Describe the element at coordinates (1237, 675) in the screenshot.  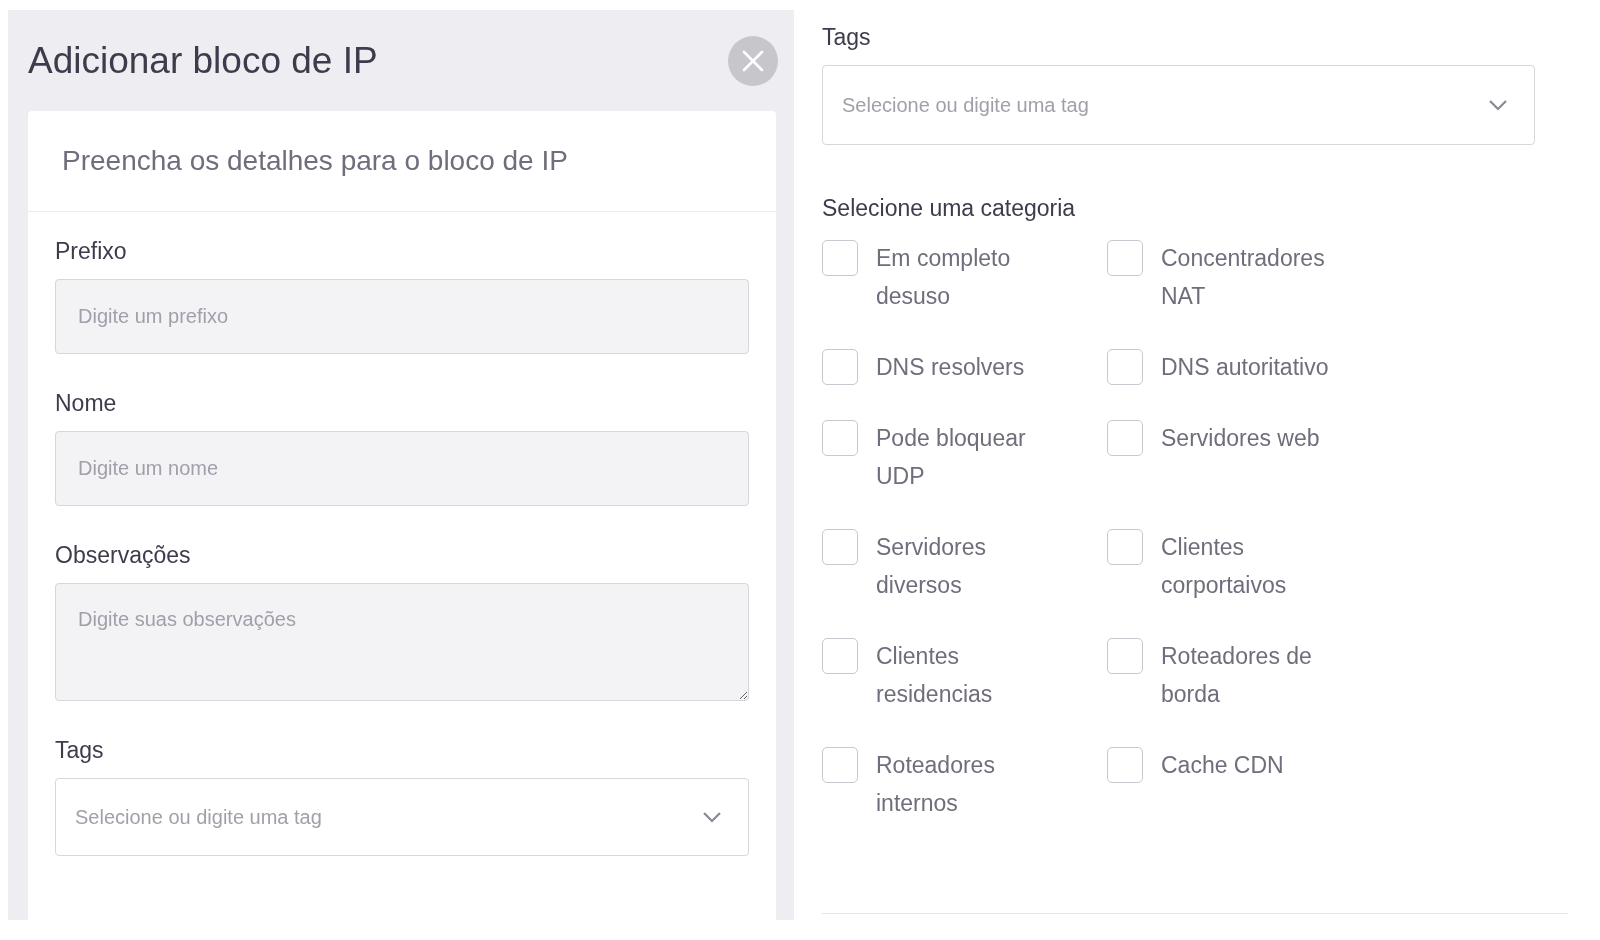
I see `checkbox-label: Roteadores de borda` at that location.